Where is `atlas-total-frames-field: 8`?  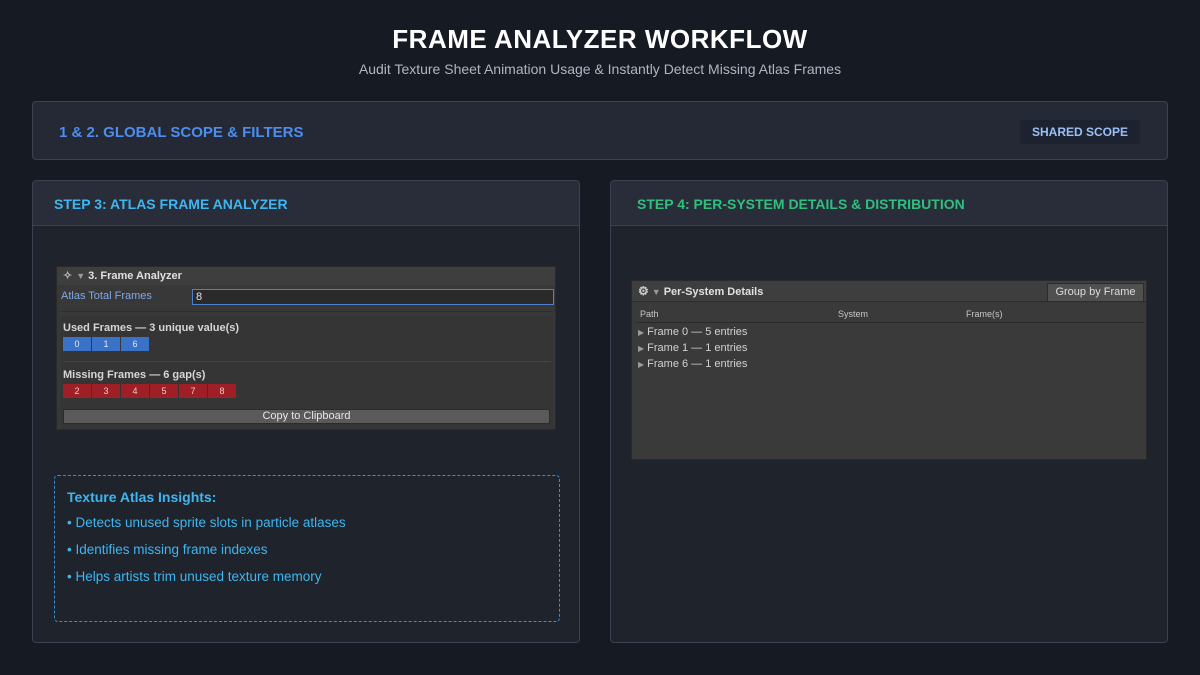 atlas-total-frames-field: 8 is located at coordinates (373, 297).